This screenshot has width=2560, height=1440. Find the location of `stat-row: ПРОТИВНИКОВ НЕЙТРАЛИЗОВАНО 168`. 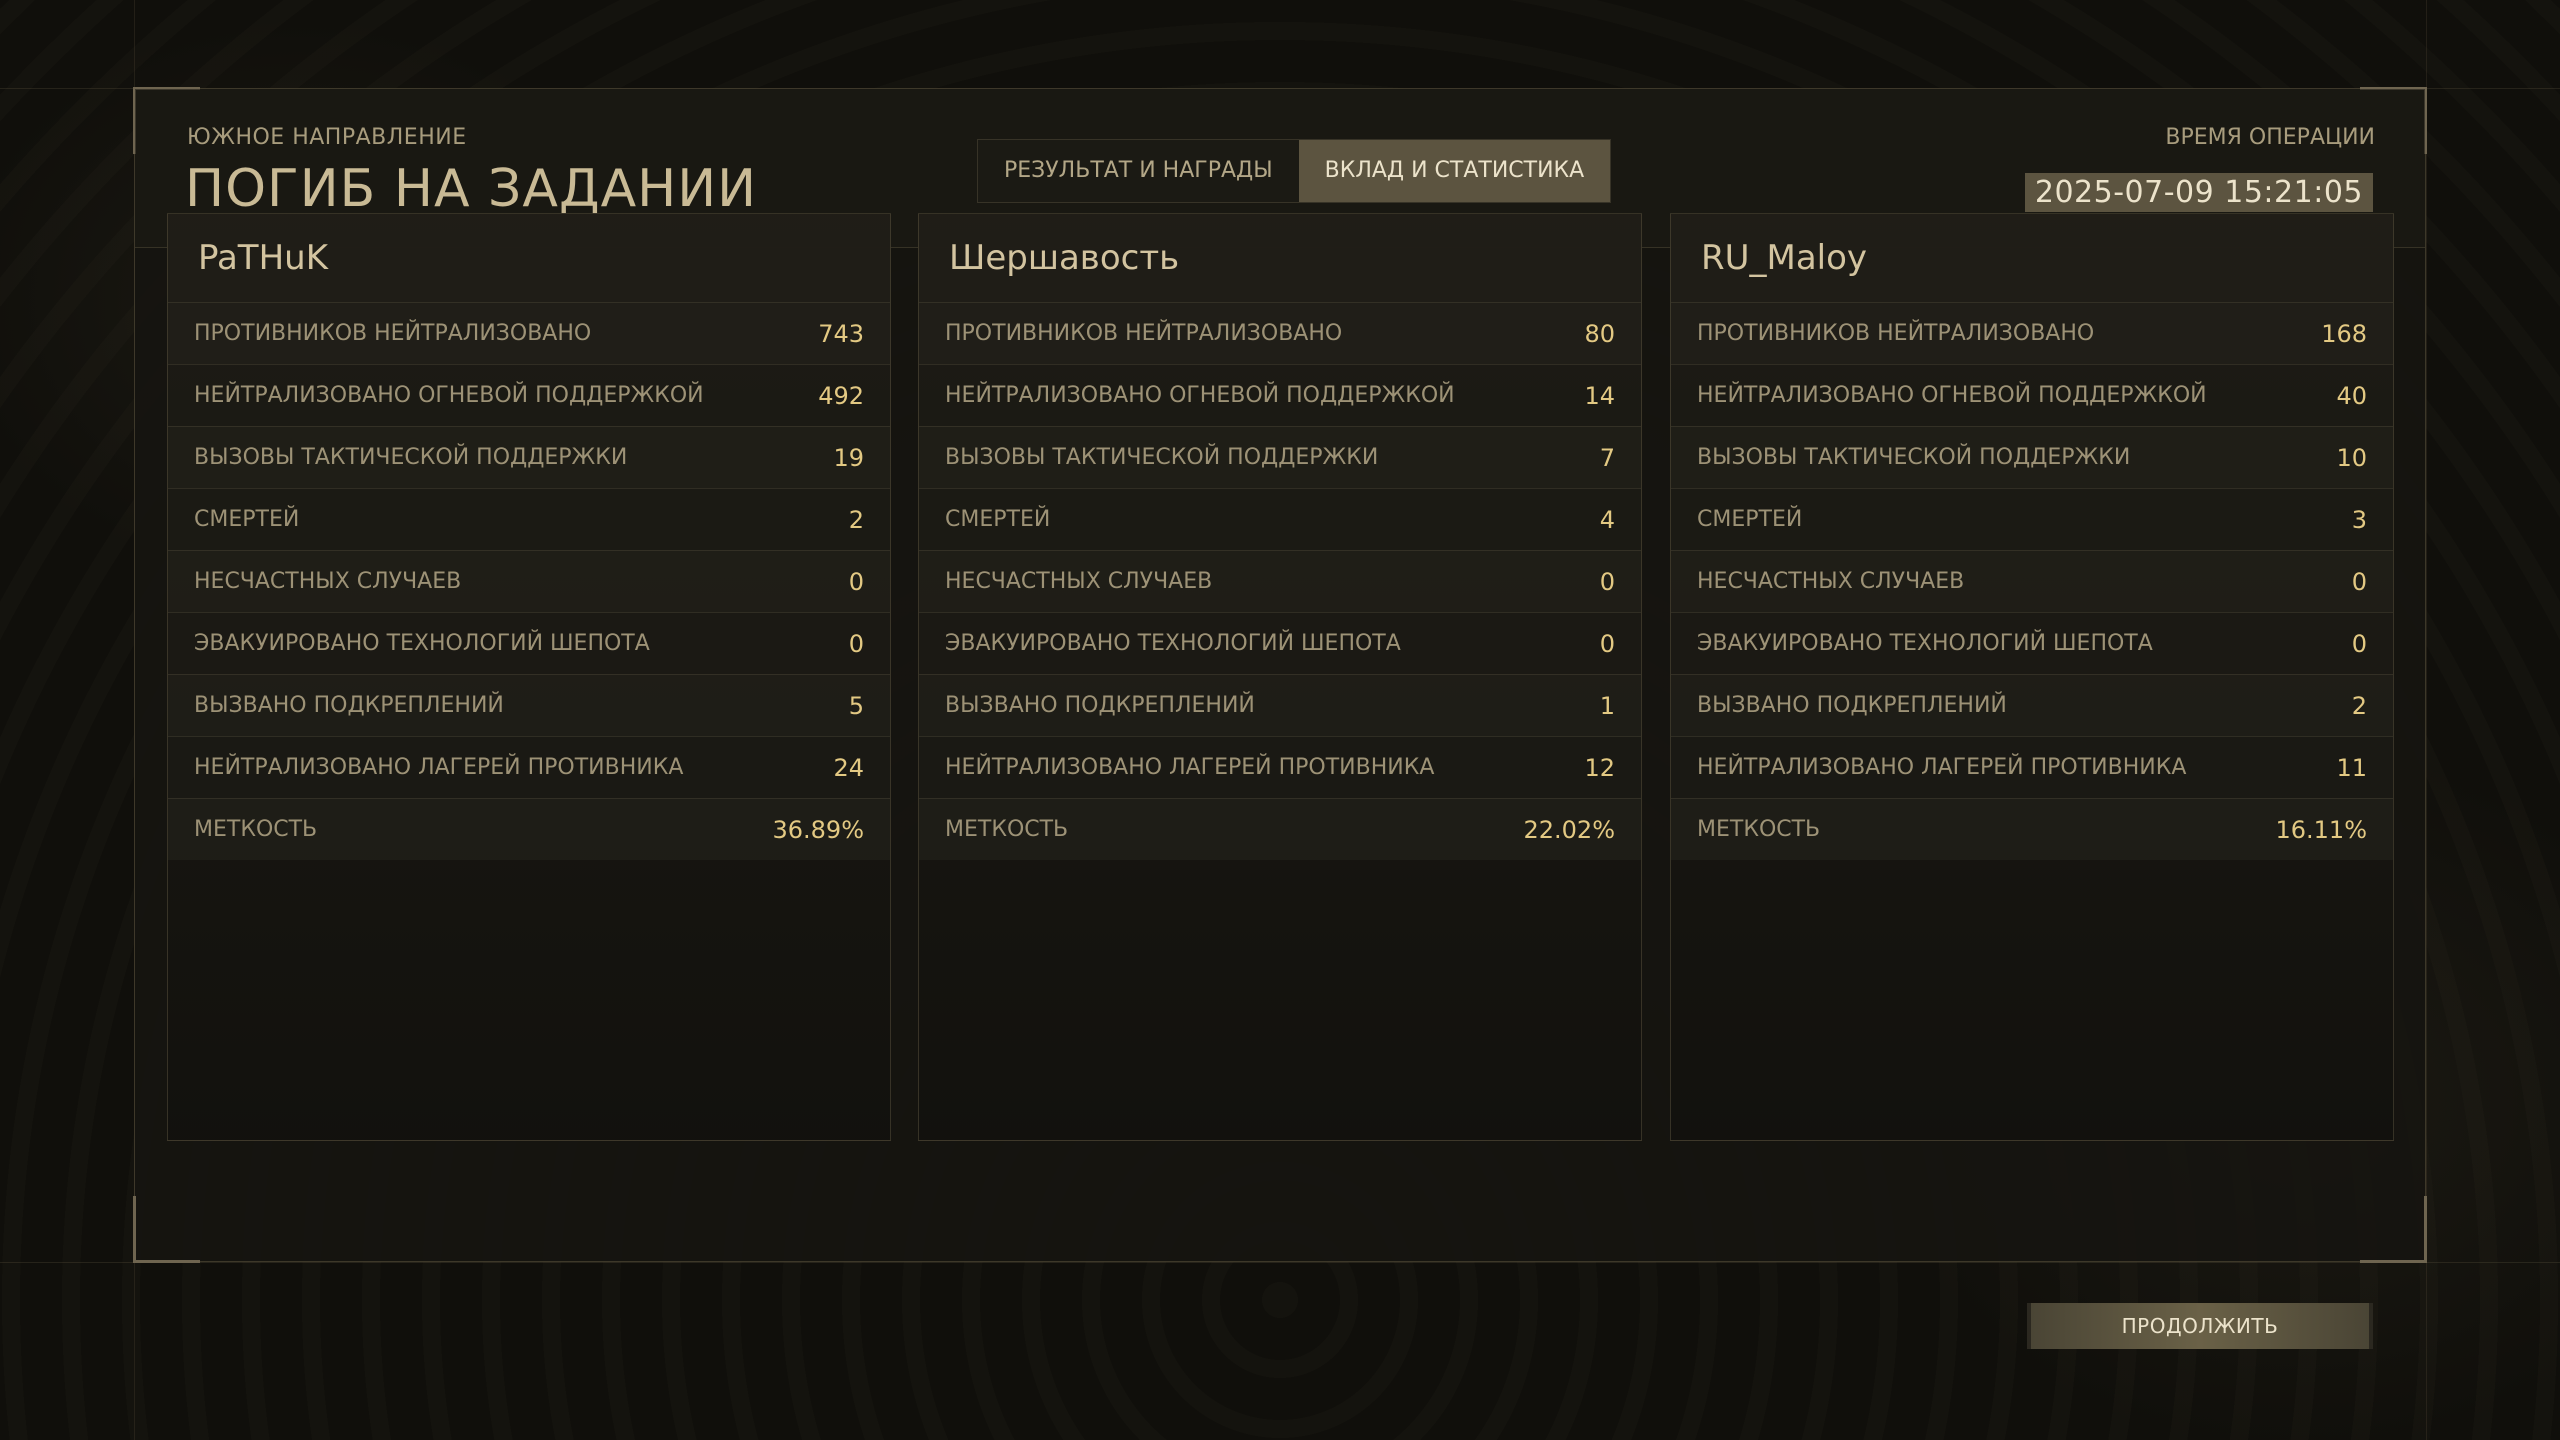

stat-row: ПРОТИВНИКОВ НЕЙТРАЛИЗОВАНО 168 is located at coordinates (2032, 333).